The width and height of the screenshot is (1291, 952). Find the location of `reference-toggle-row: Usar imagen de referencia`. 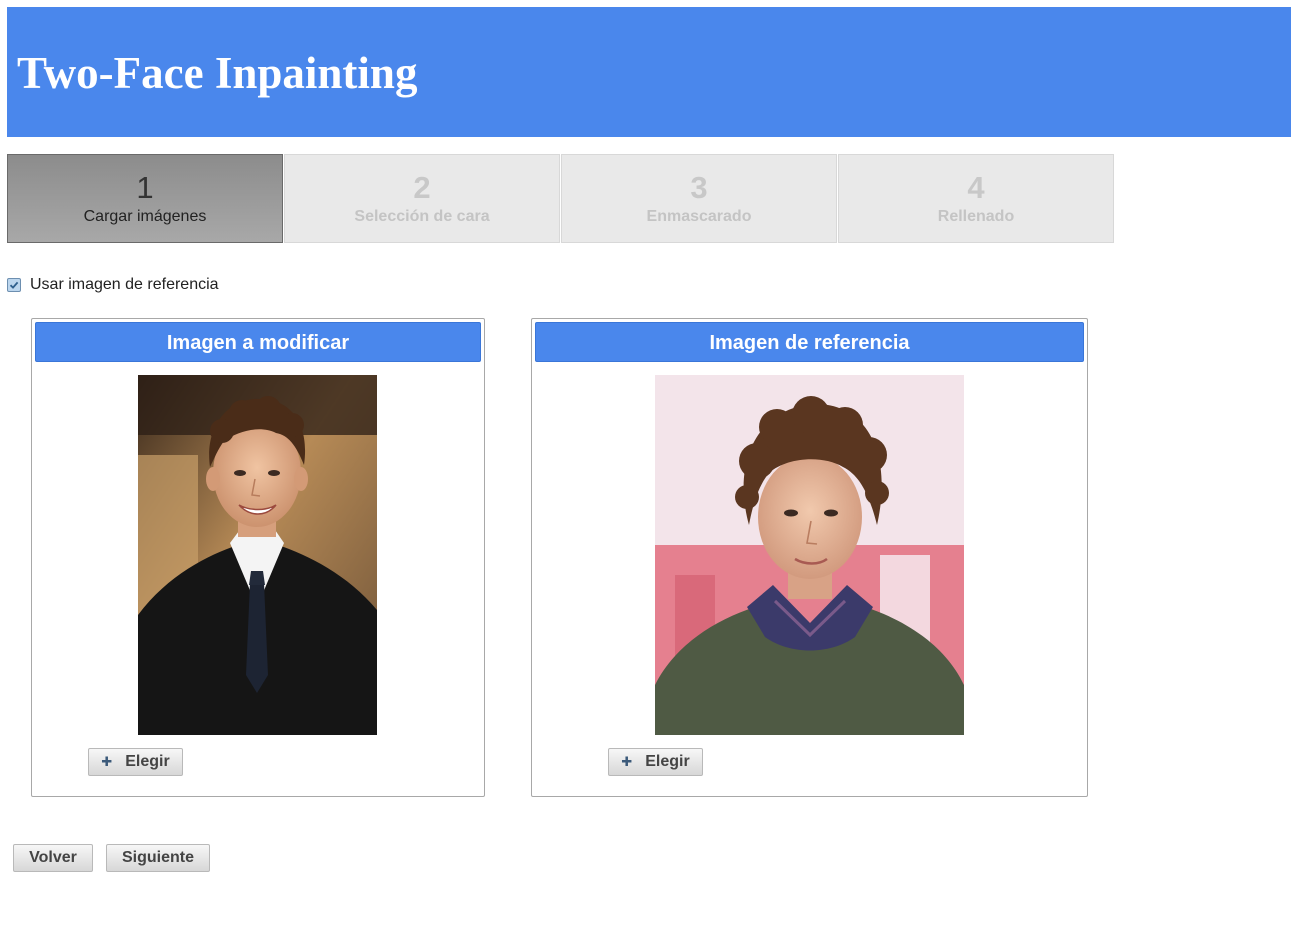

reference-toggle-row: Usar imagen de referencia is located at coordinates (113, 285).